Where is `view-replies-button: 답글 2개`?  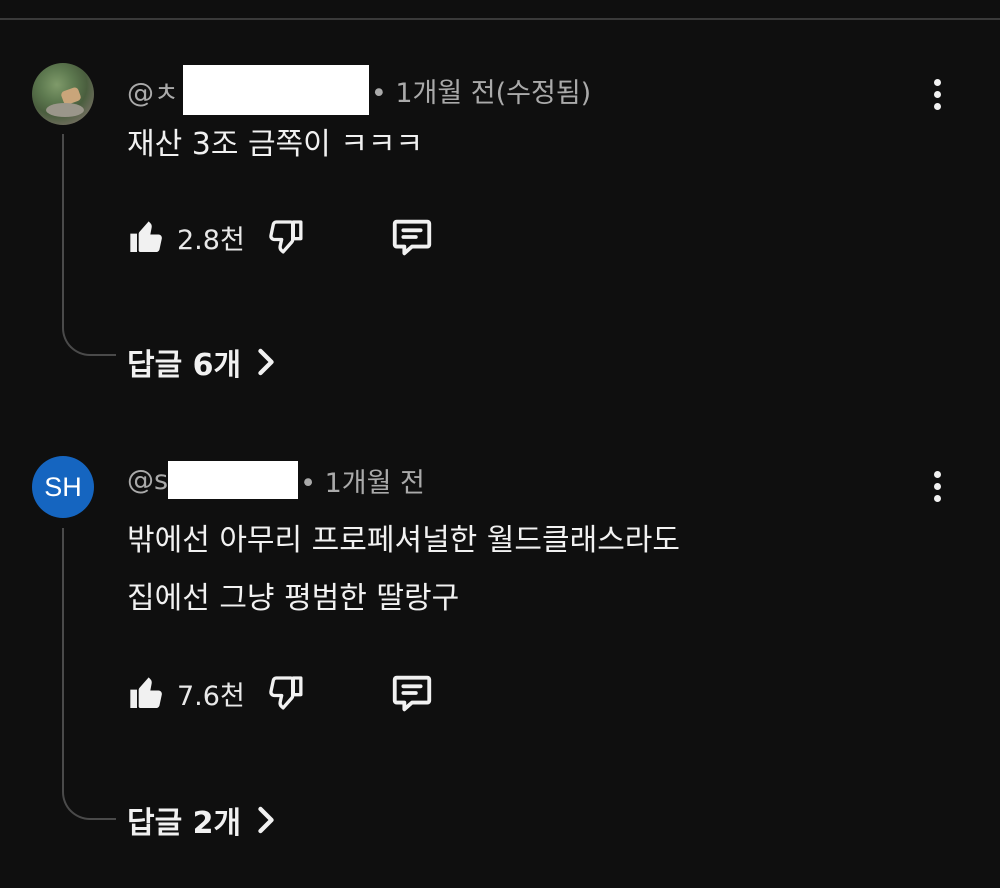
view-replies-button: 답글 2개 is located at coordinates (202, 820).